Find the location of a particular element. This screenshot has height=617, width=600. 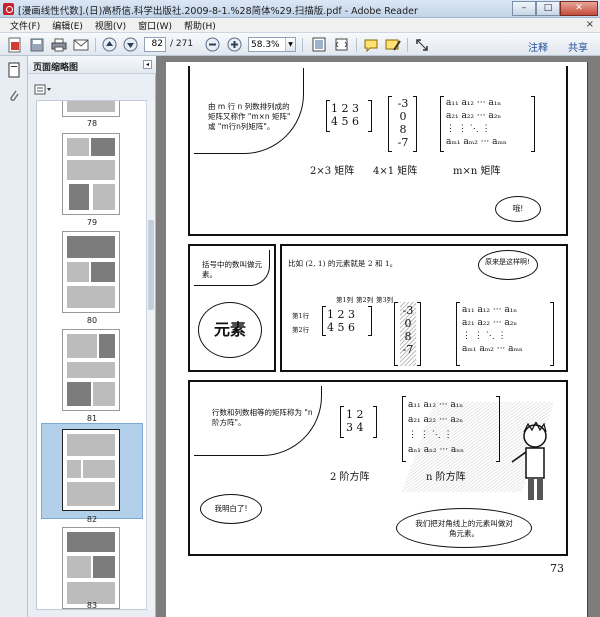

thumbnail-label-81: 81 is located at coordinates (92, 418).